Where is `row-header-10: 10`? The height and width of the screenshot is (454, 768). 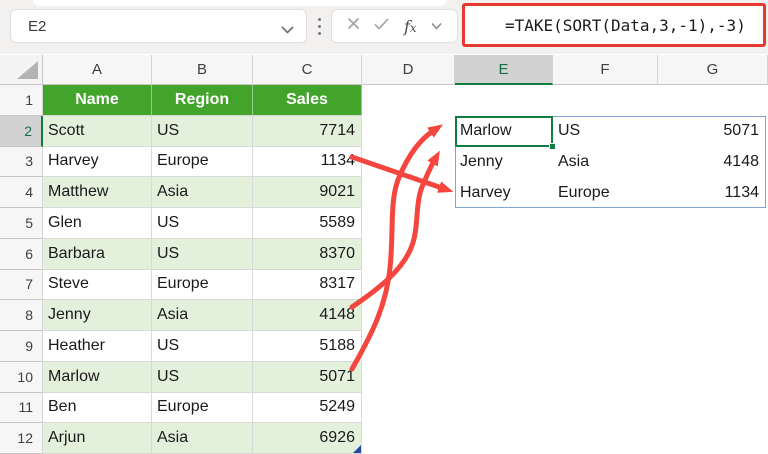
row-header-10: 10 is located at coordinates (21, 377).